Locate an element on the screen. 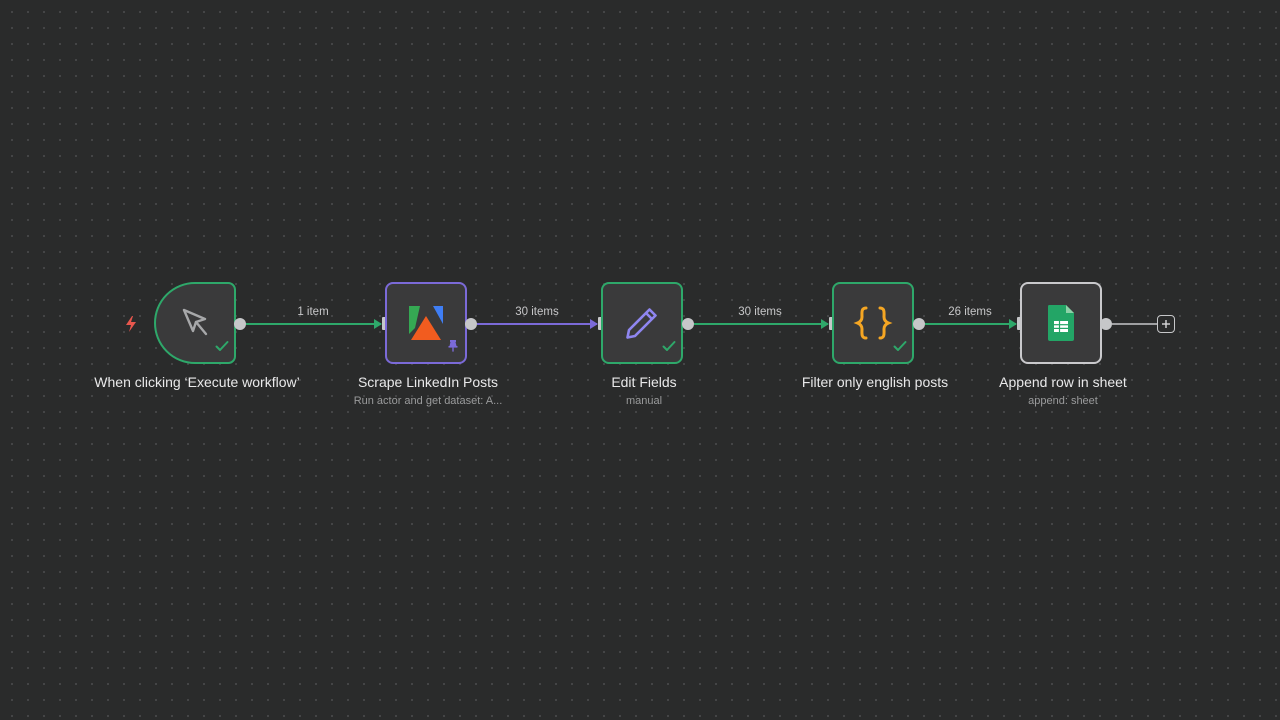  connection-4-label: 26 items is located at coordinates (970, 312).